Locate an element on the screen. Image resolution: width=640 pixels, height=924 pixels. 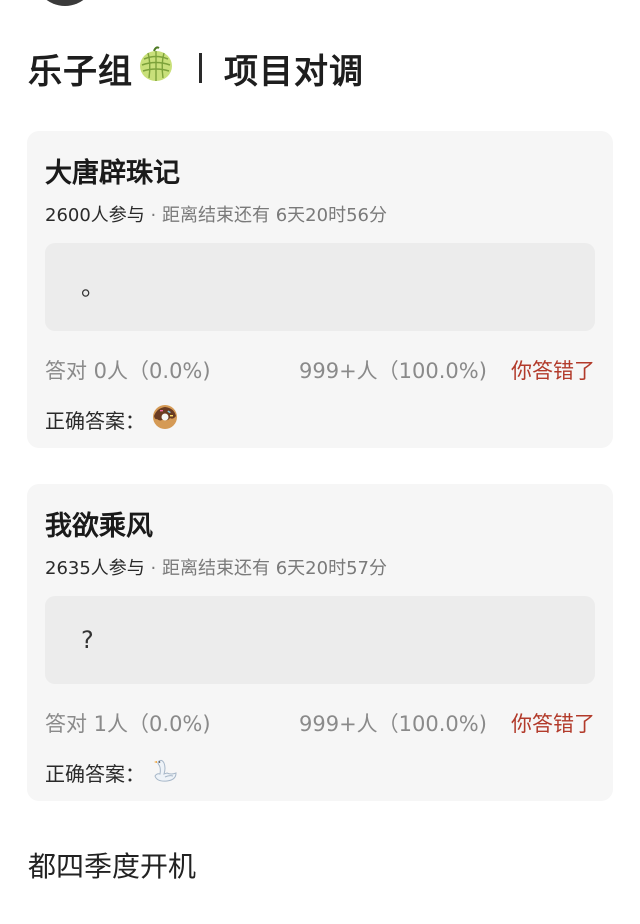
quiz-meta: 2600人参与 · 距离结束还有 6天20时56分 is located at coordinates (216, 214).